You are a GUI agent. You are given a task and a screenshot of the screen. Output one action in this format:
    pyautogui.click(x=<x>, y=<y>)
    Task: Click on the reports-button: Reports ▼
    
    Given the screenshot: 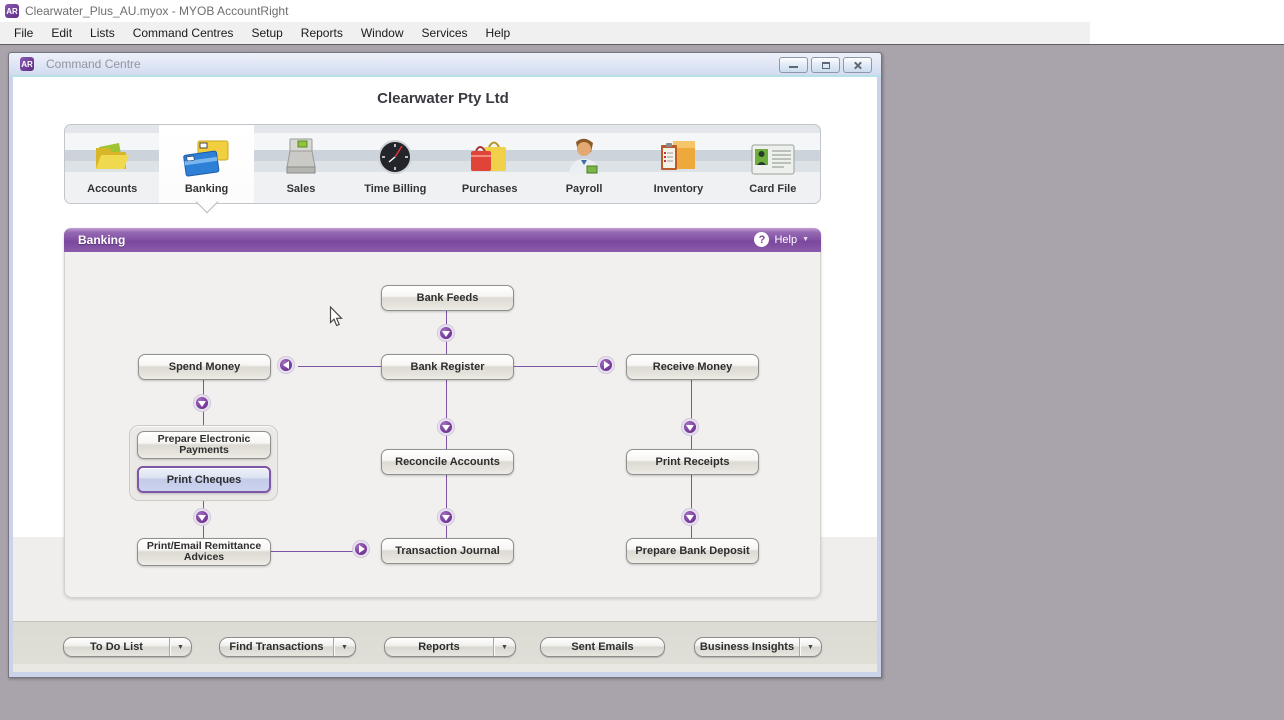 What is the action you would take?
    pyautogui.click(x=450, y=647)
    